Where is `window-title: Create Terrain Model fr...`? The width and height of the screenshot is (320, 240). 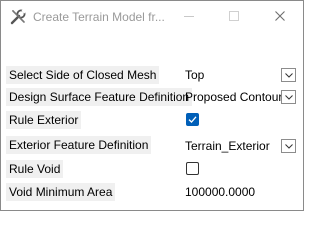 window-title: Create Terrain Model fr... is located at coordinates (99, 17).